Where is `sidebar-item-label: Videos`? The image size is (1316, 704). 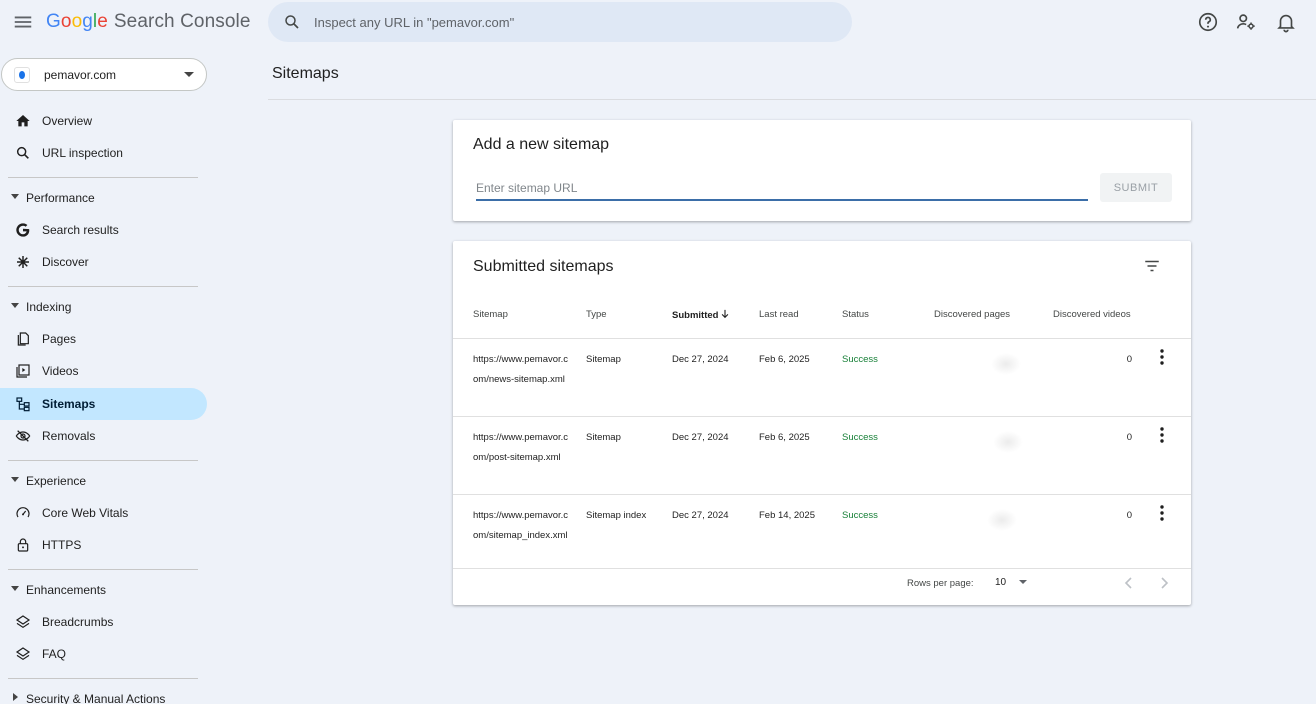 sidebar-item-label: Videos is located at coordinates (60, 371).